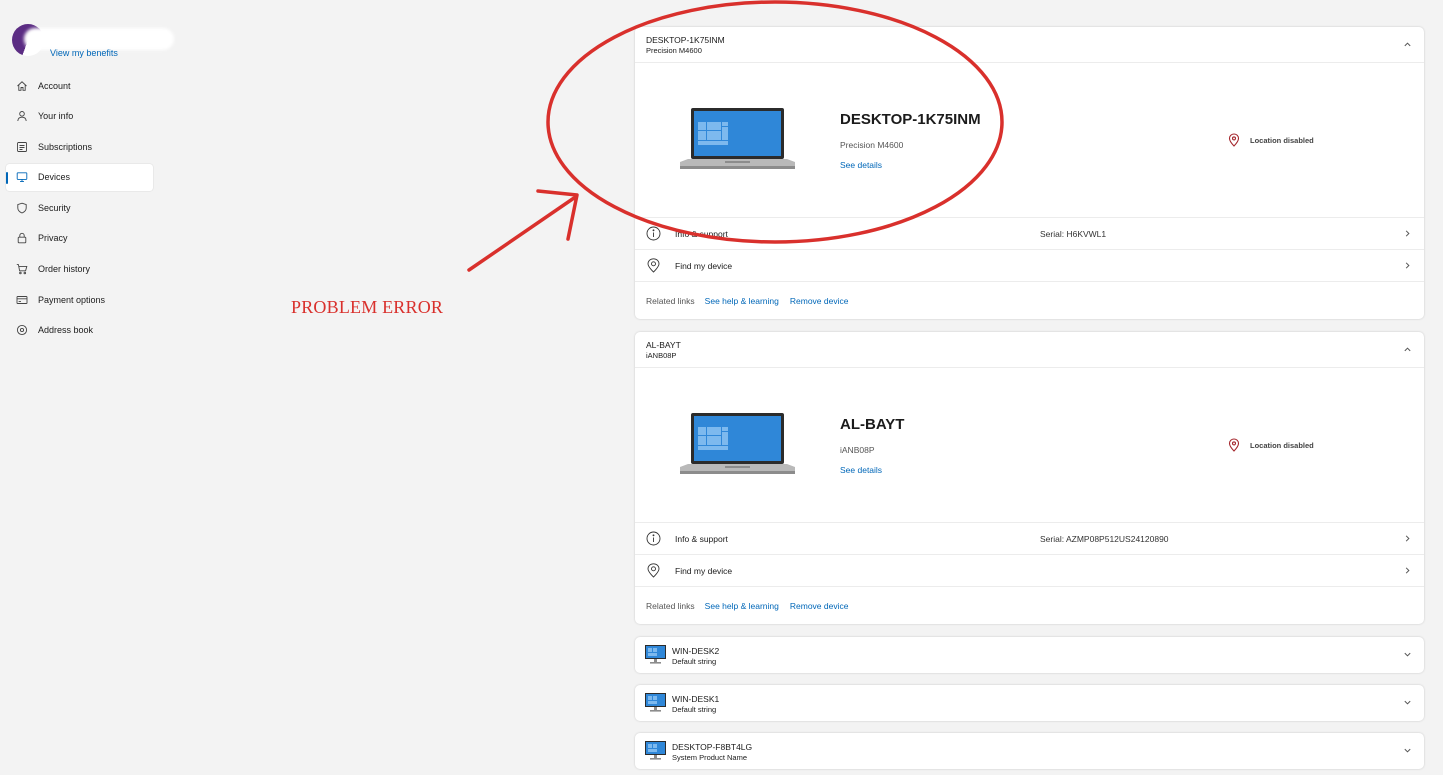  I want to click on device-header-model: Precision M4600, so click(674, 50).